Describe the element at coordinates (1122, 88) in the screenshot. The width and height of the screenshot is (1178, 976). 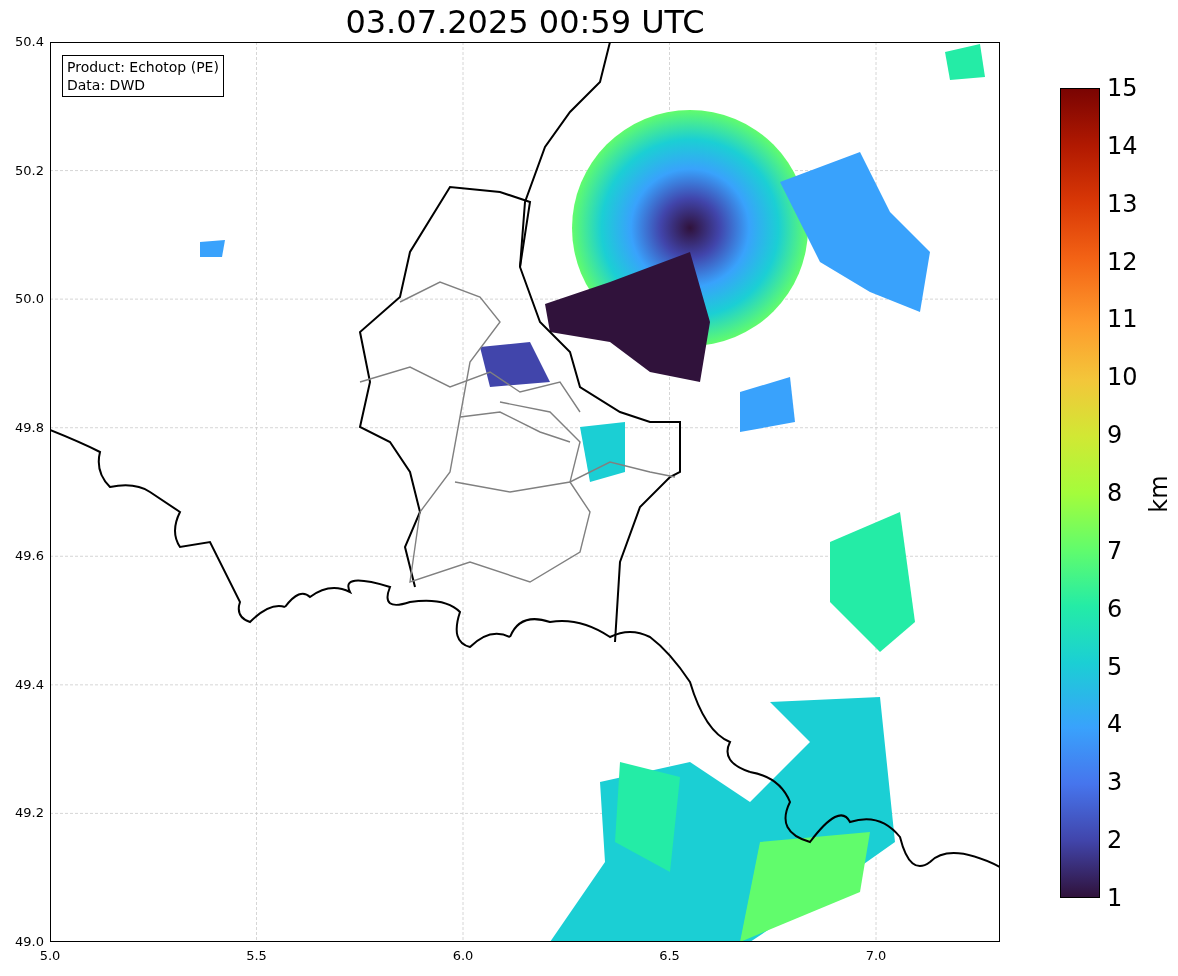
I see `colorbar-tick-label: 15` at that location.